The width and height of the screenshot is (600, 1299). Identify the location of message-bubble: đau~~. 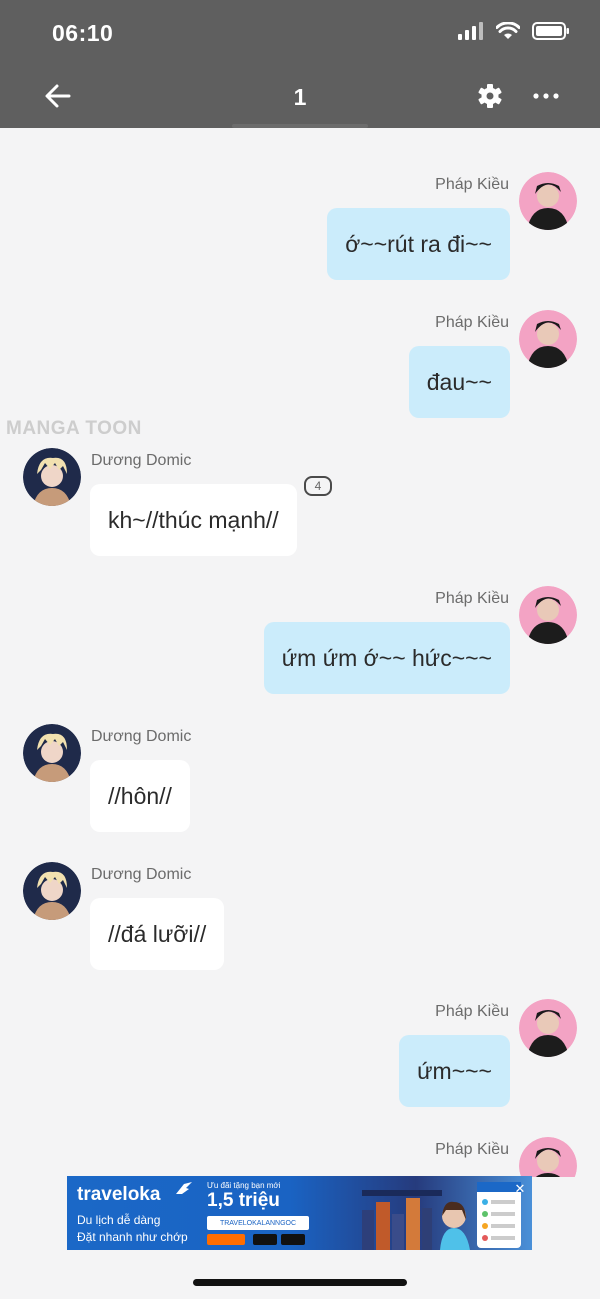
(459, 382).